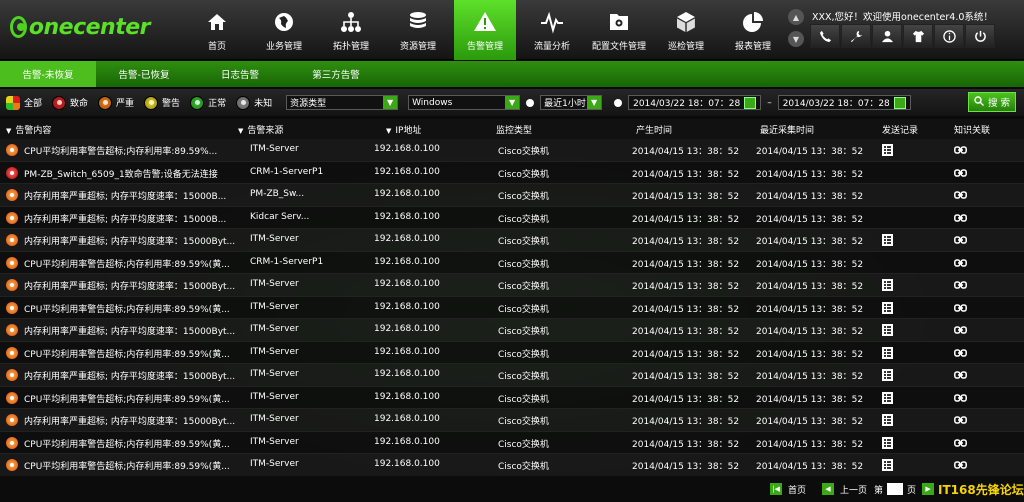 Image resolution: width=1024 pixels, height=502 pixels. Describe the element at coordinates (514, 129) in the screenshot. I see `column-header-3: 监控类型` at that location.